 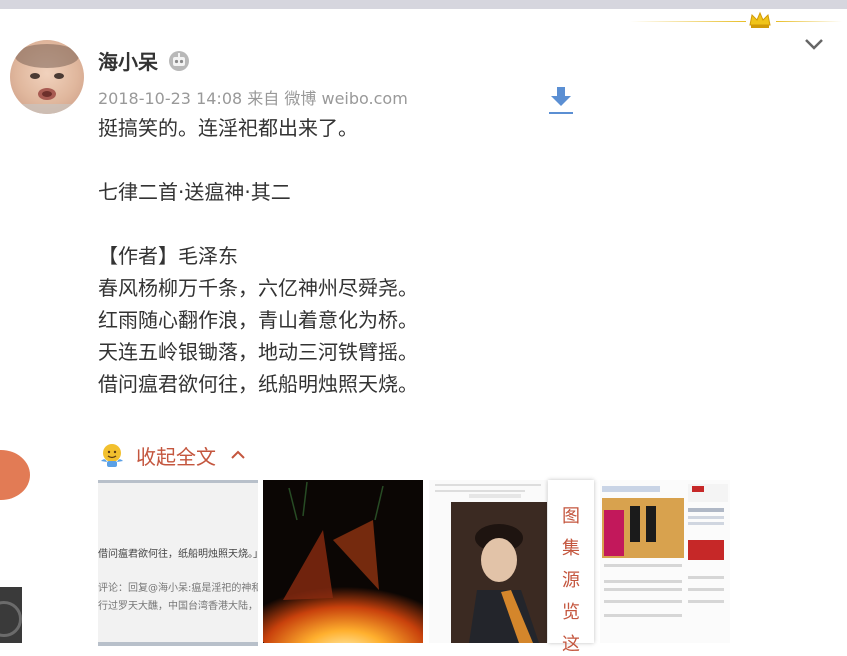 What do you see at coordinates (571, 644) in the screenshot?
I see `source-panel-char: 这` at bounding box center [571, 644].